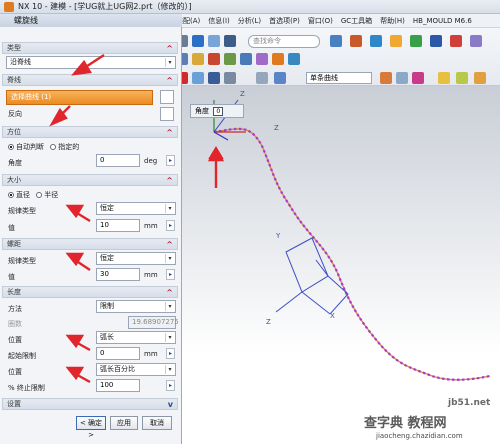  I want to click on watermark-main: 查字典 教程网, so click(405, 423).